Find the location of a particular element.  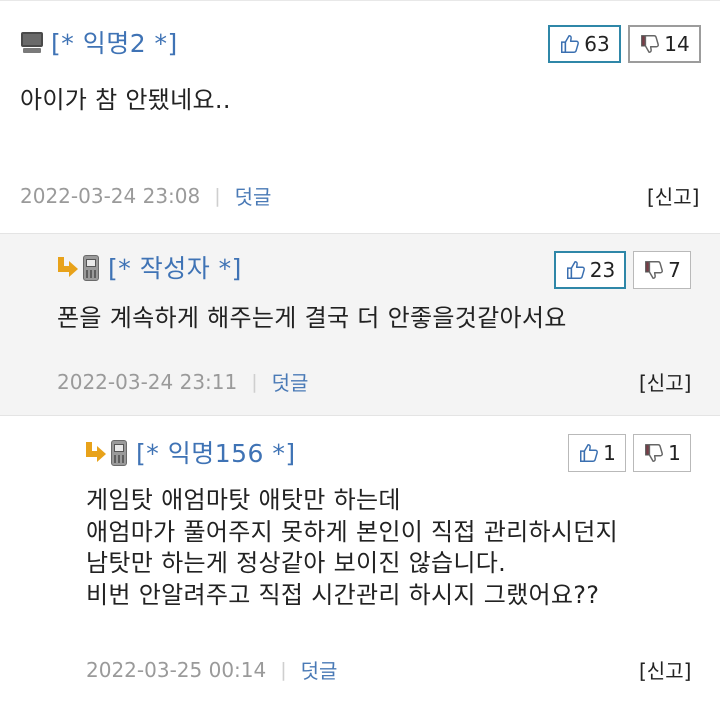

comment-line: 남탓만 하는게 정상같아 보이진 않습니다. is located at coordinates (296, 563).